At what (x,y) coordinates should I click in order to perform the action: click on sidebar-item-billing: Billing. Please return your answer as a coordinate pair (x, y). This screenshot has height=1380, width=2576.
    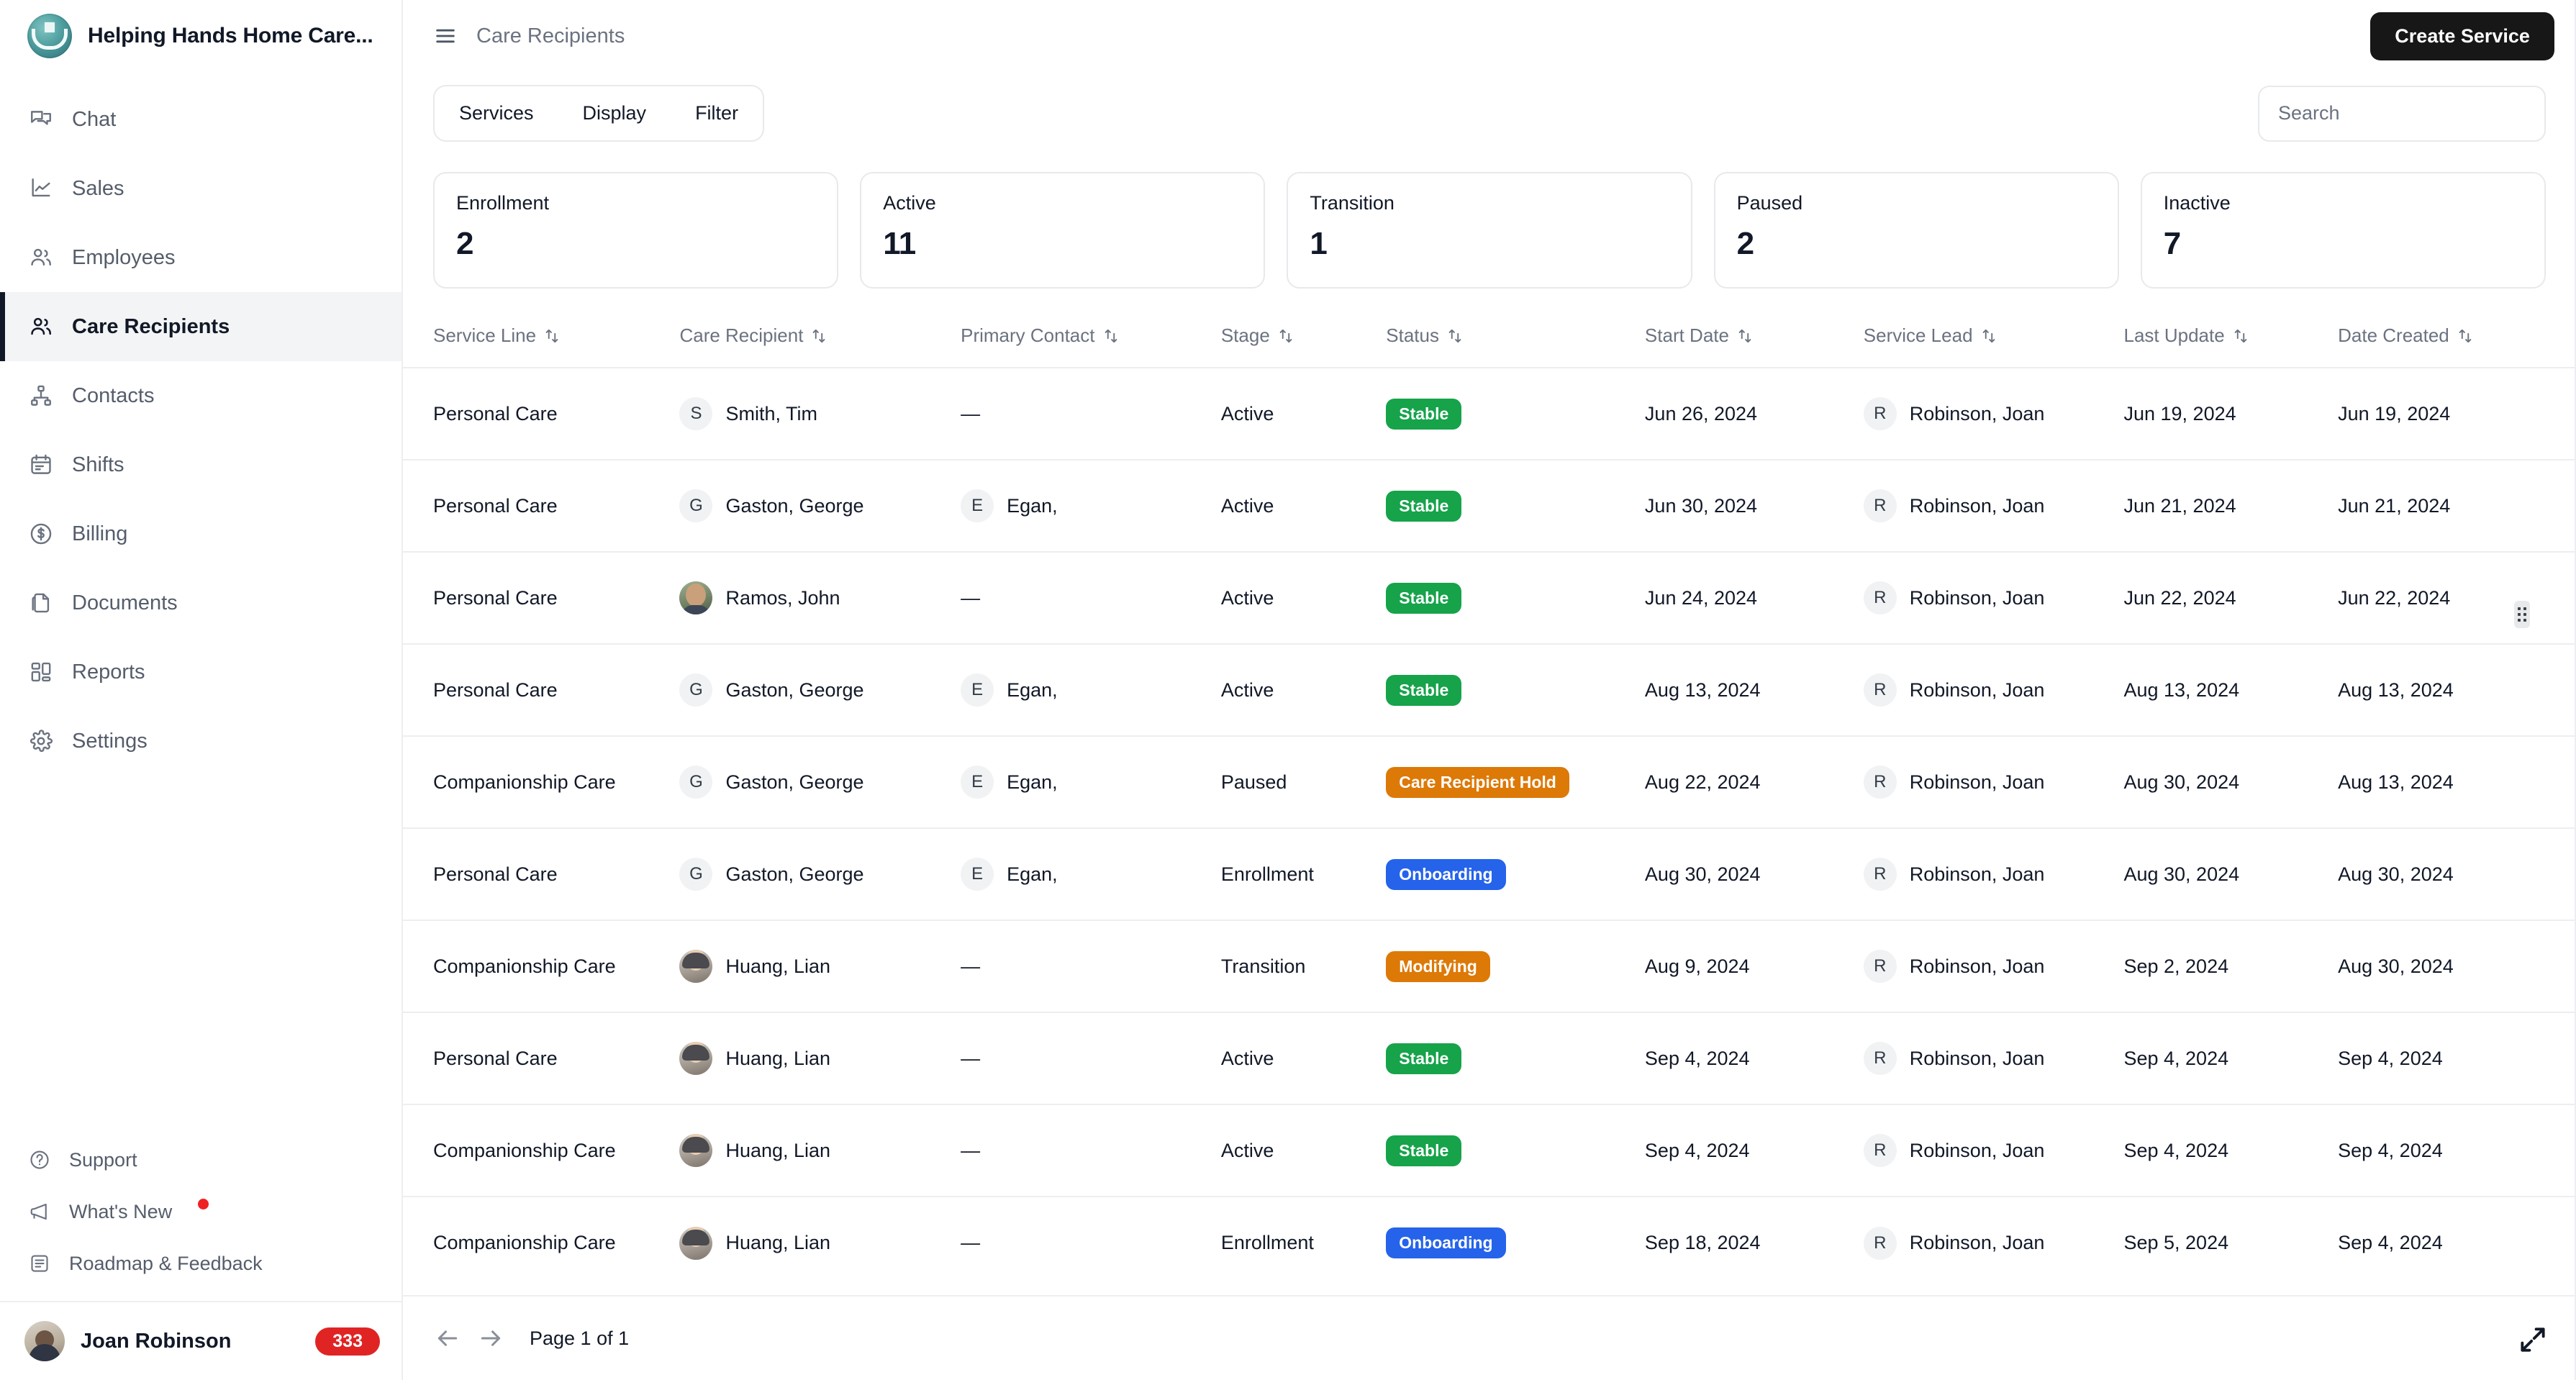
    Looking at the image, I should click on (201, 533).